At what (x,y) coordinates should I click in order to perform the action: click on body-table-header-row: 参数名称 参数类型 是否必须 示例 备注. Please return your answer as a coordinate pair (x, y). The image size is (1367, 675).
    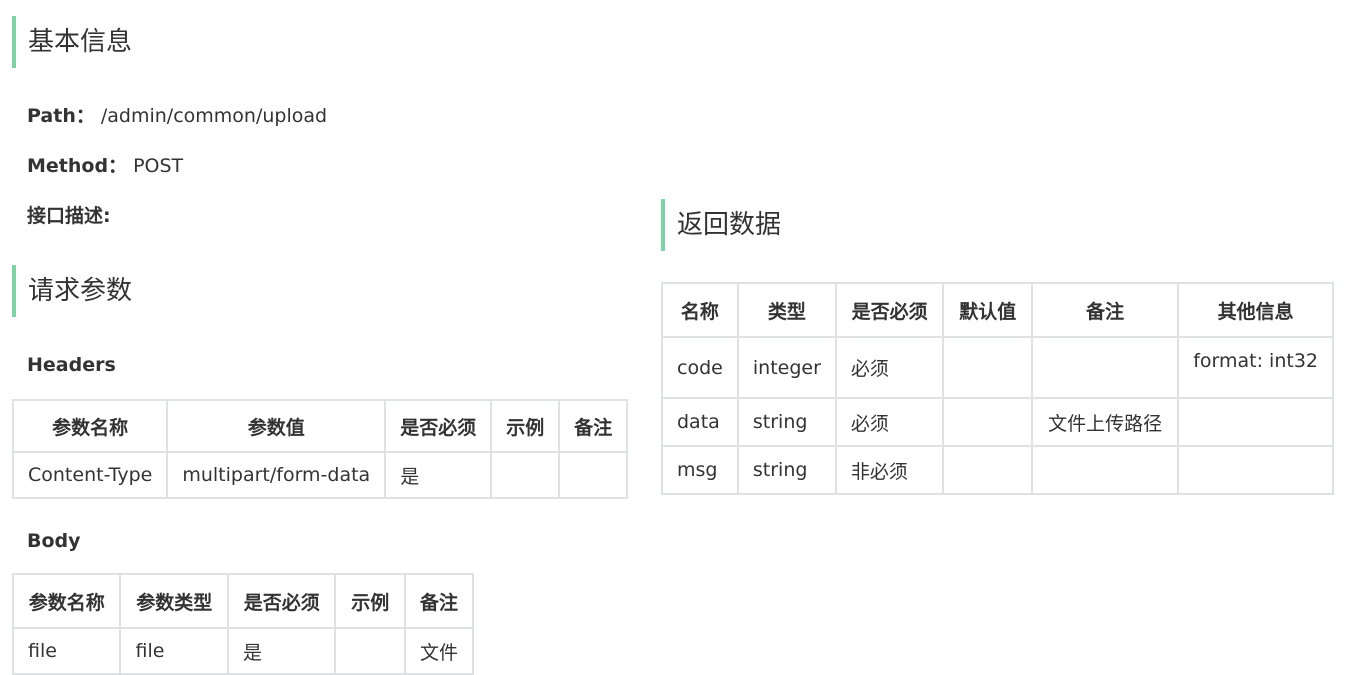
    Looking at the image, I should click on (243, 601).